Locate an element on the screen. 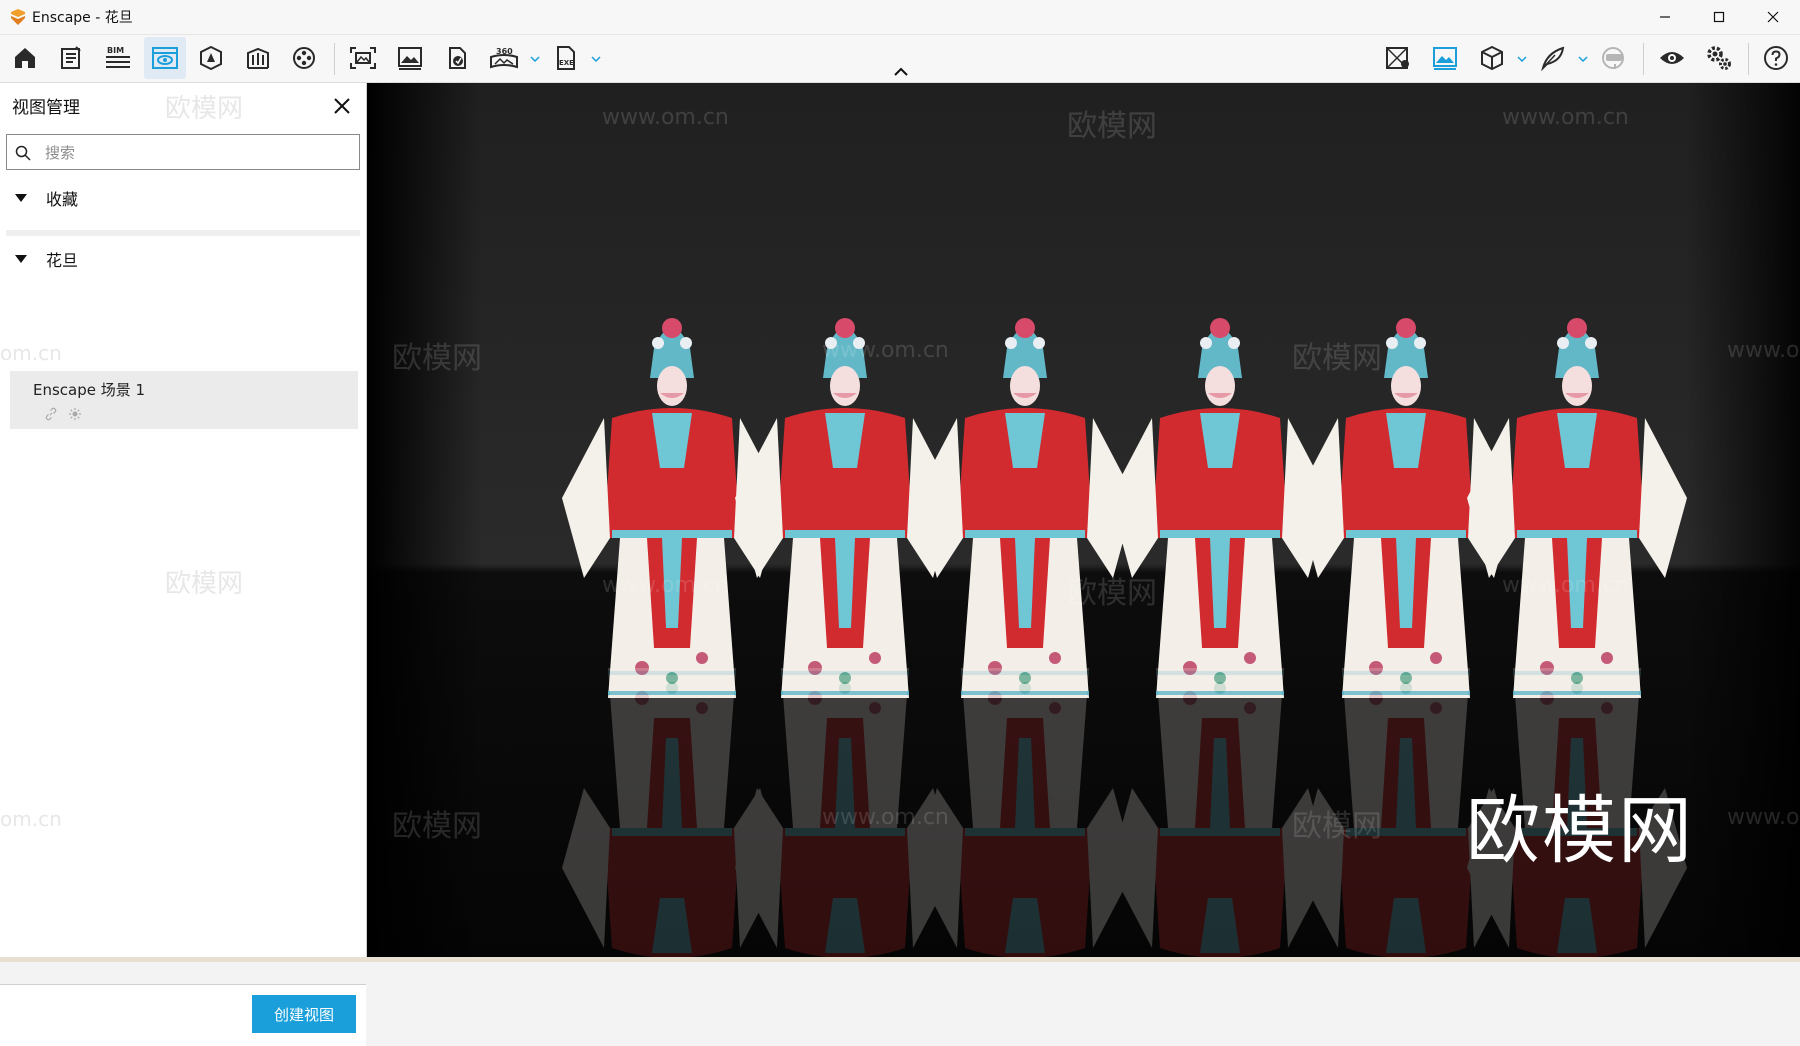 The image size is (1800, 1046). search-box is located at coordinates (183, 152).